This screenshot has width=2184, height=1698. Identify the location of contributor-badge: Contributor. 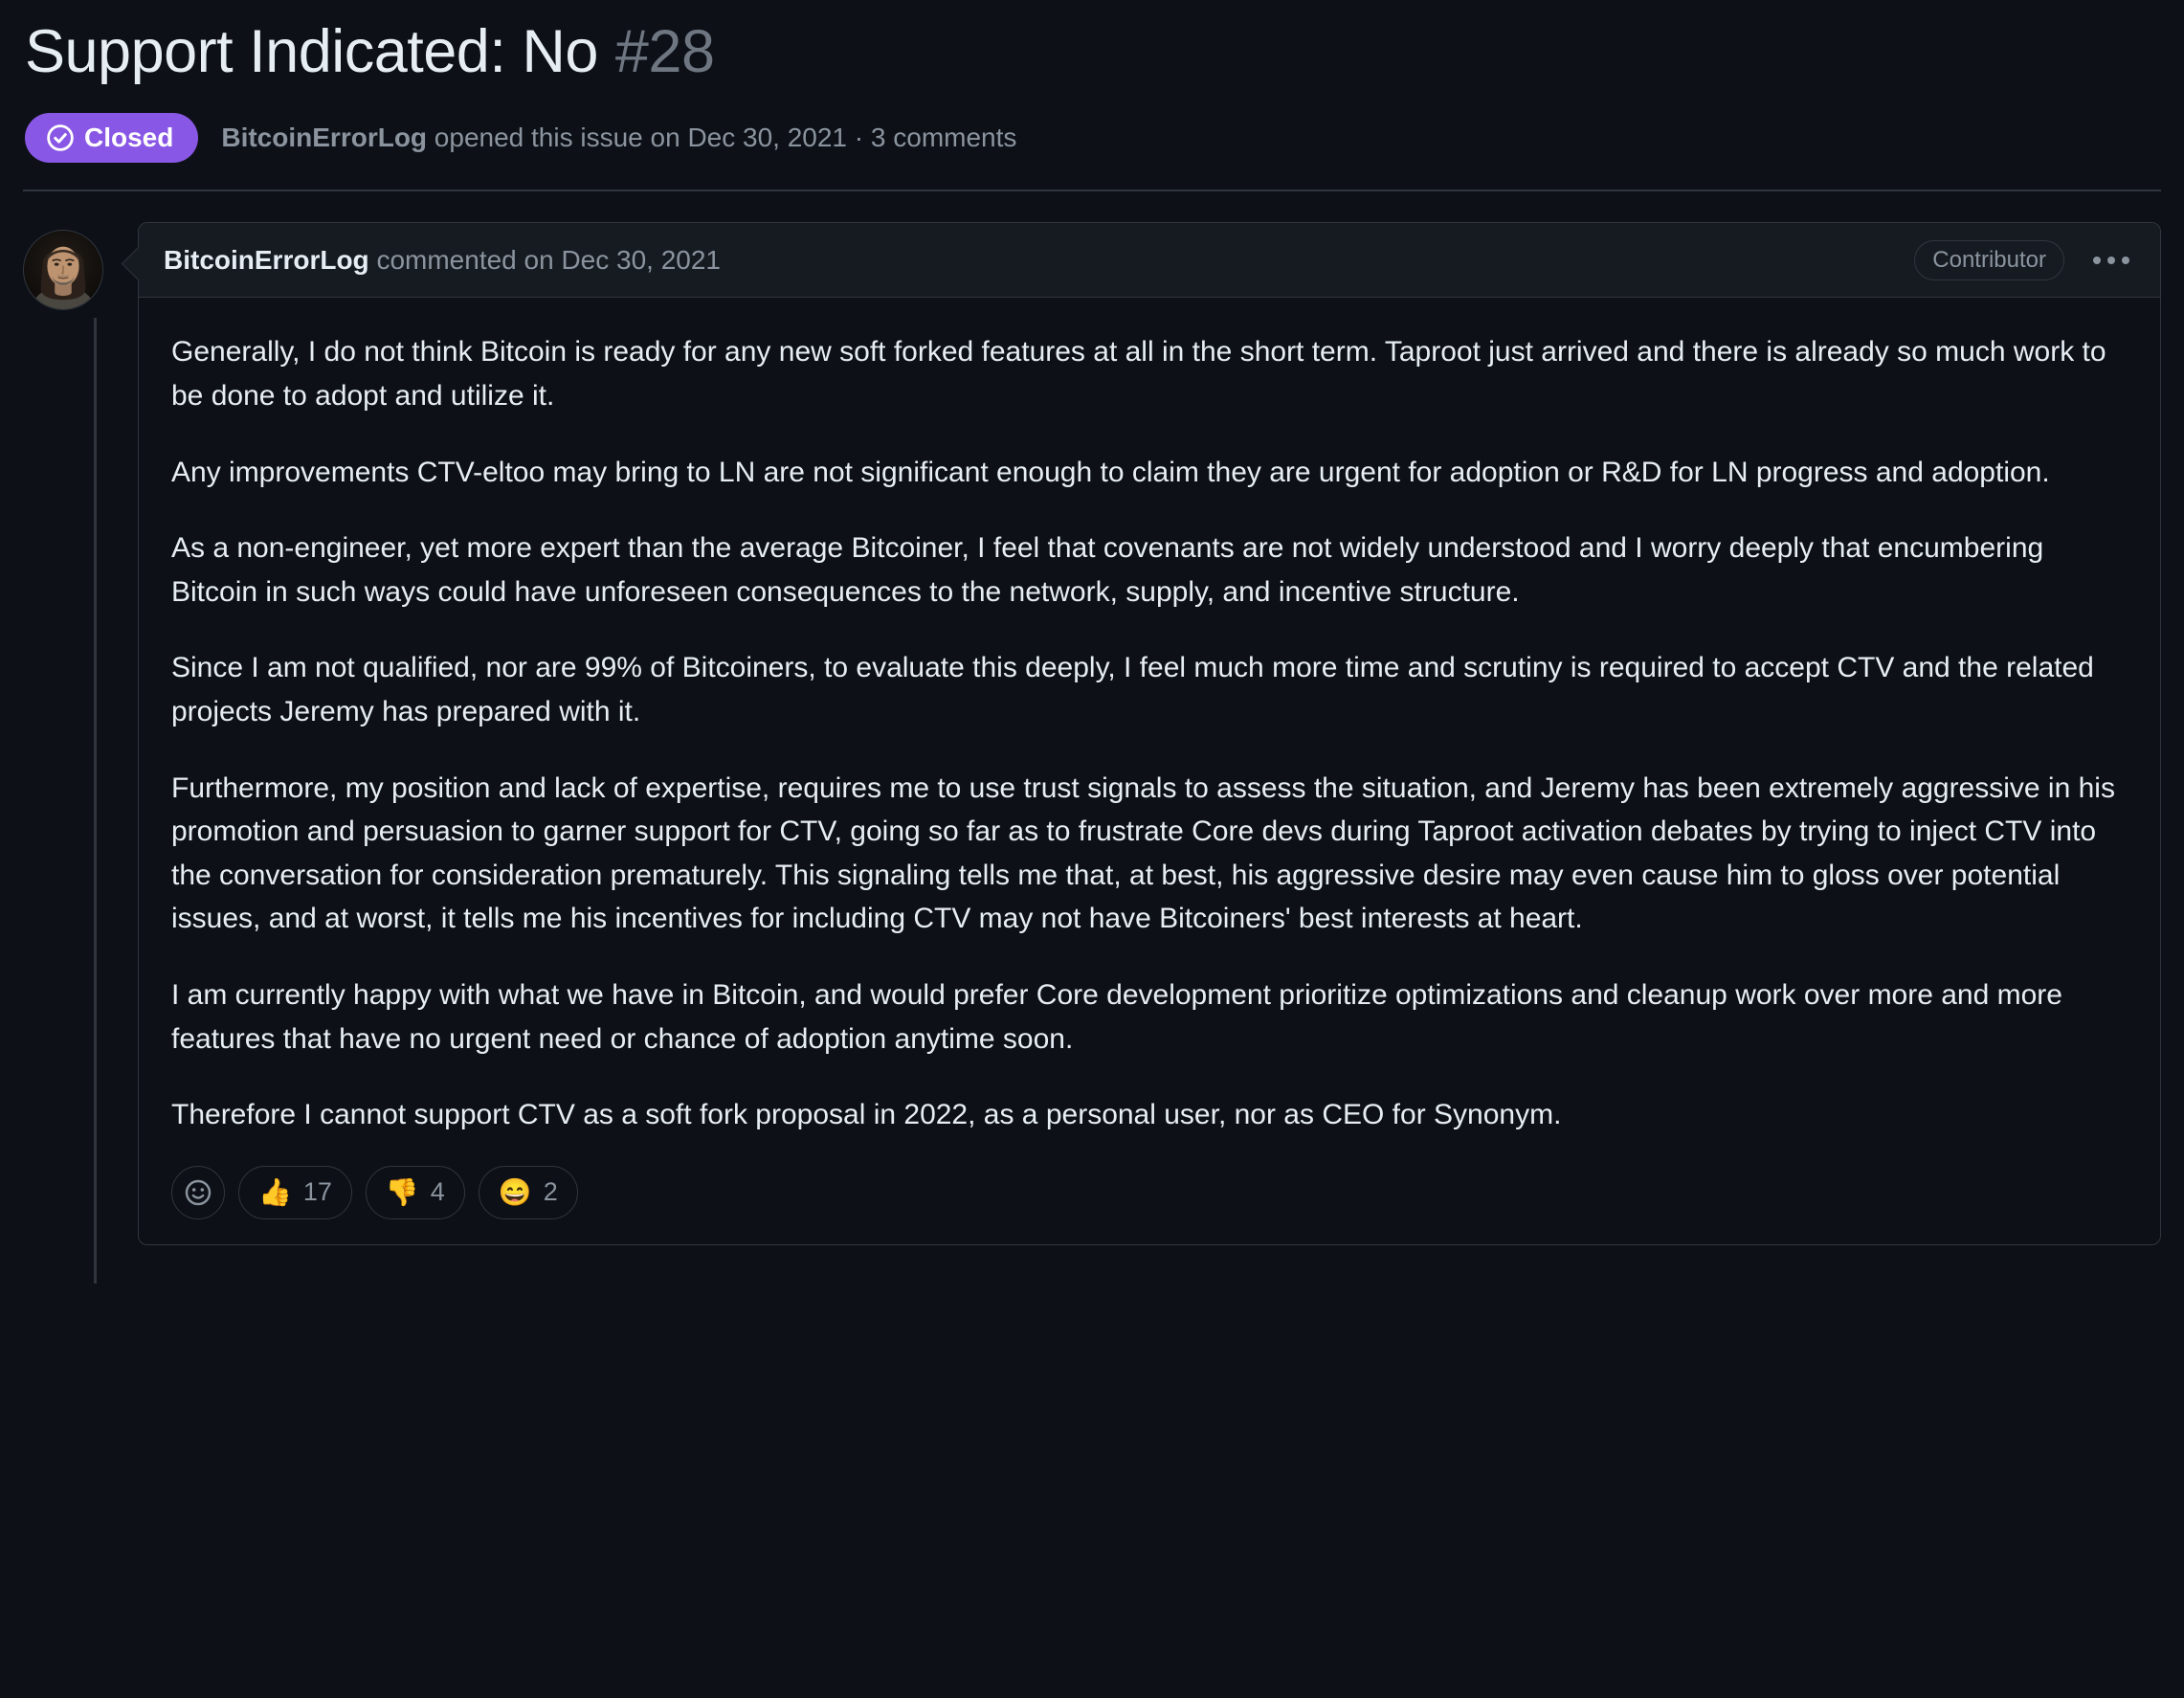
(1989, 260).